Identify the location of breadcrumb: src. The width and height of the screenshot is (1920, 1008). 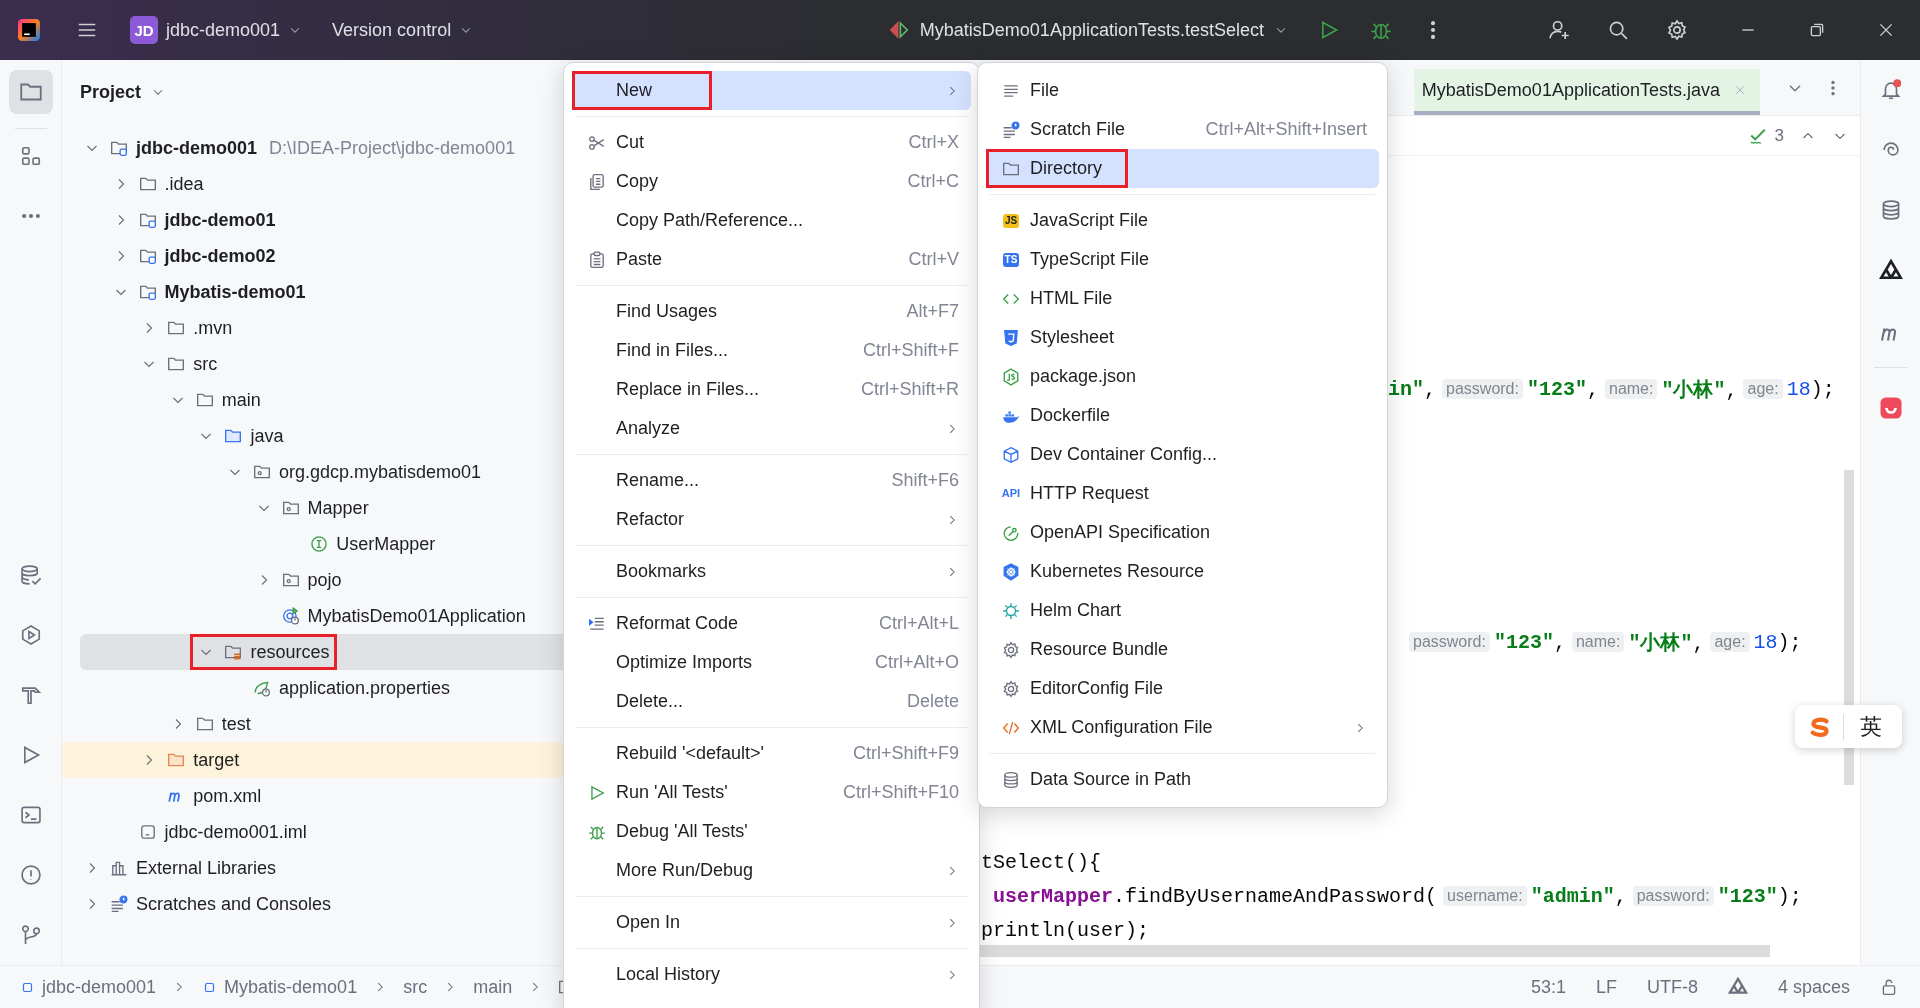
(415, 987).